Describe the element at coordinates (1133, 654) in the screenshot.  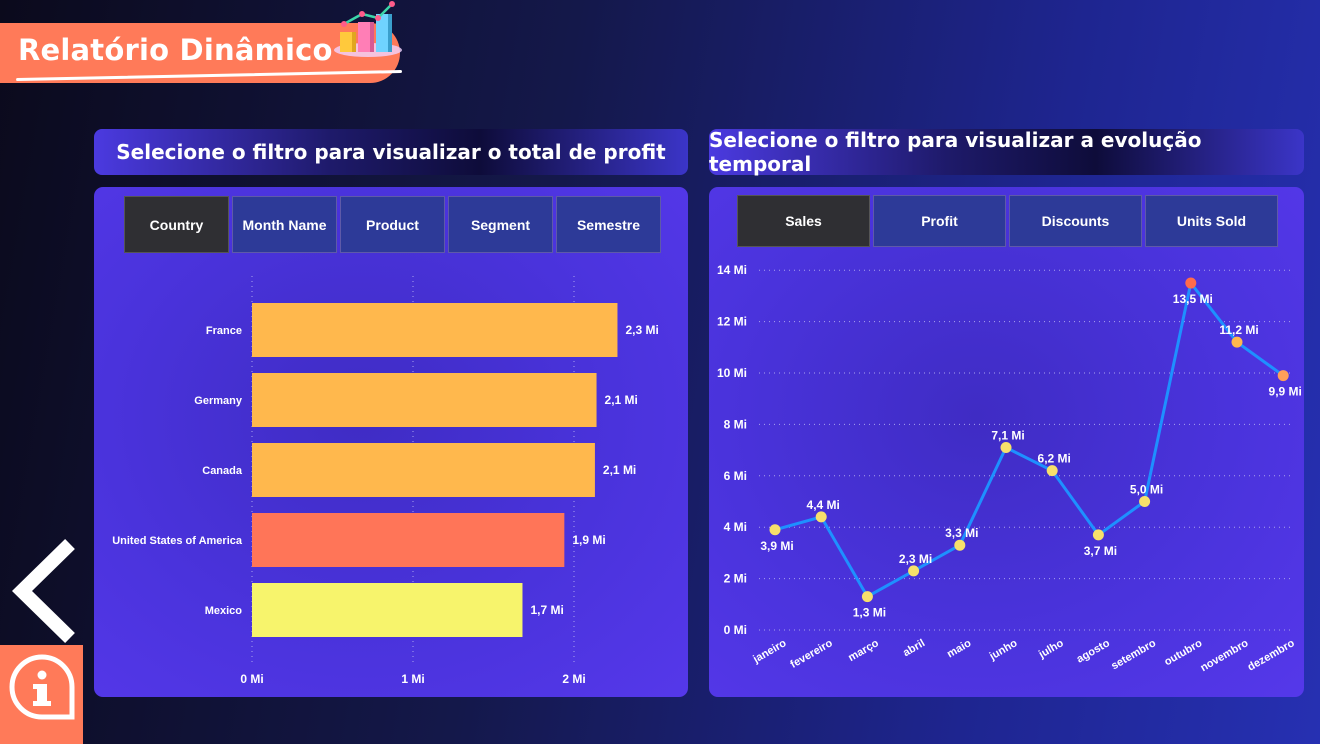
I see `x-tick-label: setembro` at that location.